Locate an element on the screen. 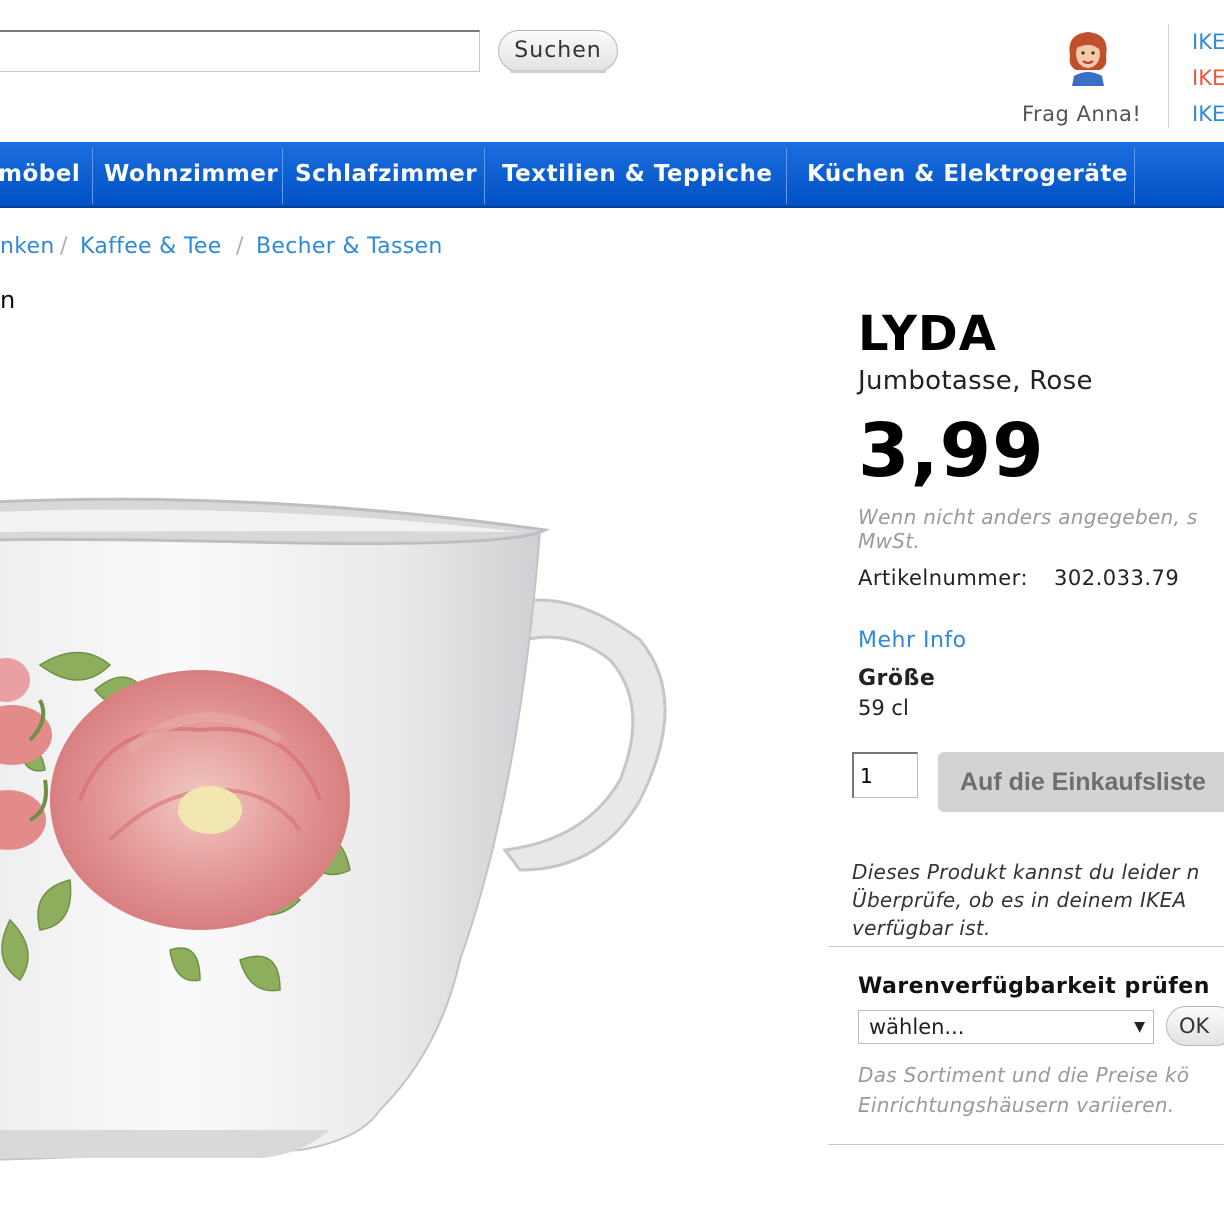 The height and width of the screenshot is (1224, 1224). vat-note-line: Wenn nicht anders angegeben, s is located at coordinates (1028, 517).